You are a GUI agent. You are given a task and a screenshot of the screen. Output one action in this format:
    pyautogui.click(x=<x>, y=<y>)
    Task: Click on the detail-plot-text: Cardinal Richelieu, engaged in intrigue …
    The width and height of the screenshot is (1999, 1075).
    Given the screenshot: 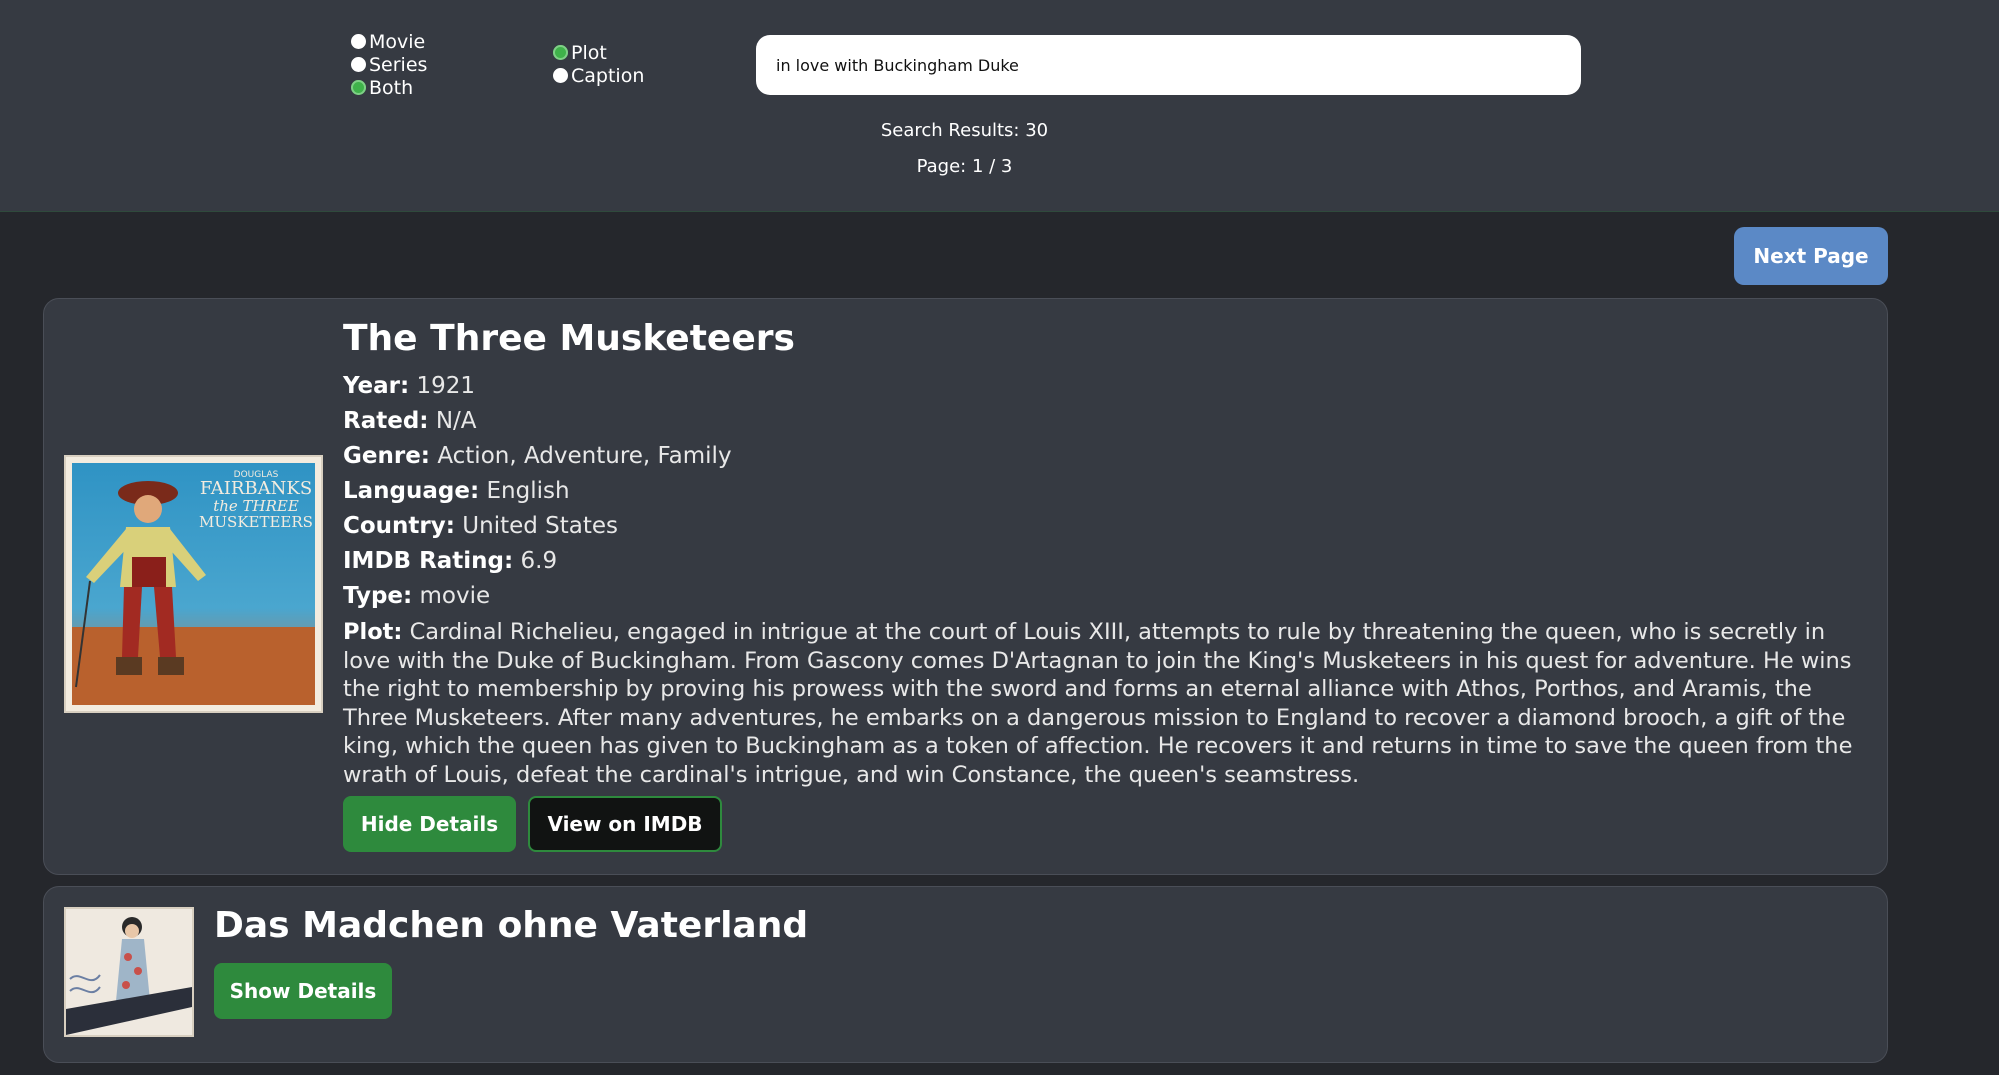 What is the action you would take?
    pyautogui.click(x=1098, y=703)
    